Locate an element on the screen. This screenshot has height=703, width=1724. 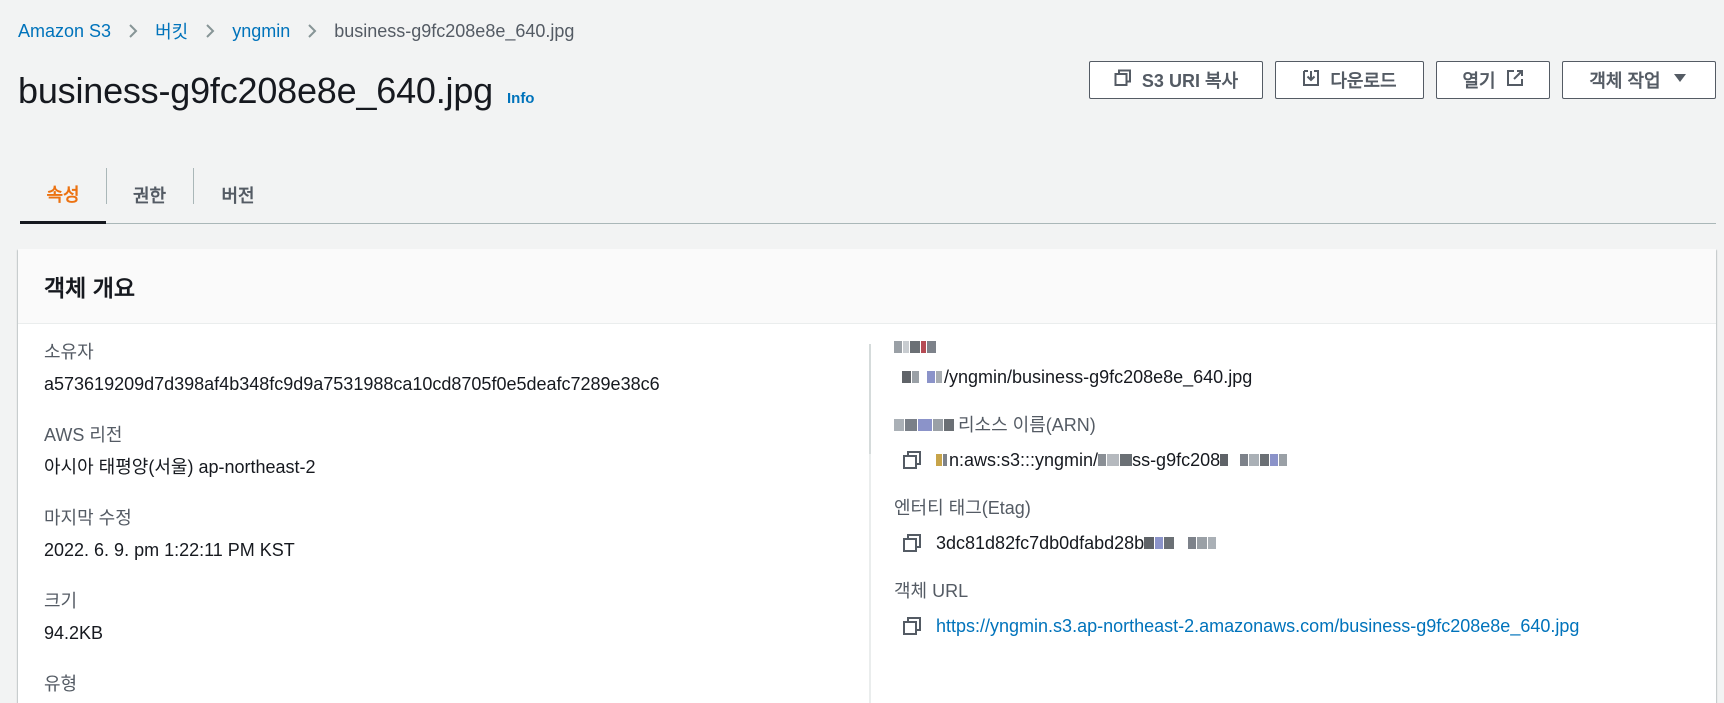
size-field: 크기 94.2KB is located at coordinates (454, 617).